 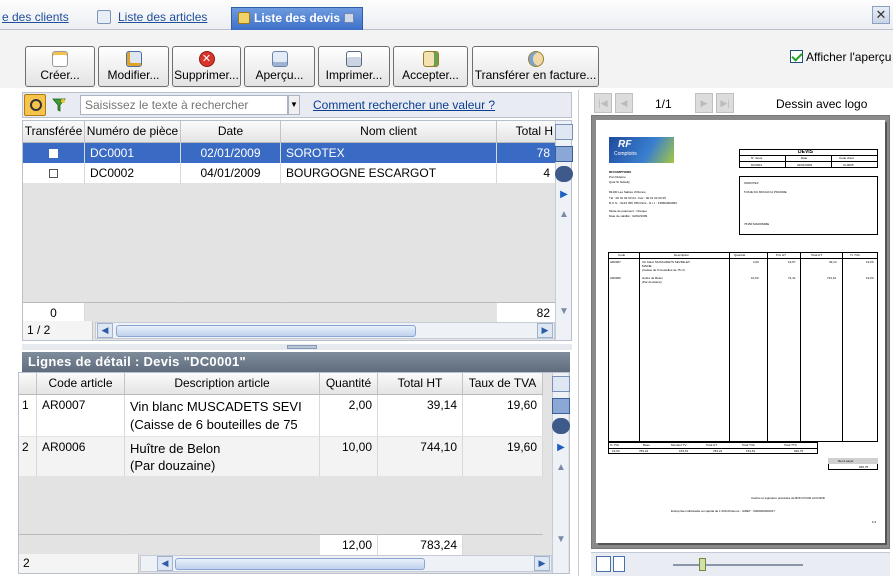 What do you see at coordinates (663, 270) in the screenshot?
I see `doc-text: (Caisse de 6 bouteilles de 75 cl)` at bounding box center [663, 270].